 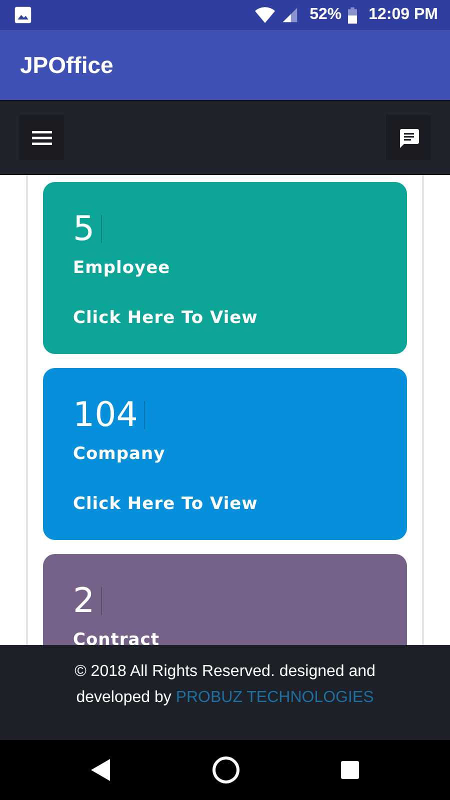 I want to click on menu-button, so click(x=41, y=137).